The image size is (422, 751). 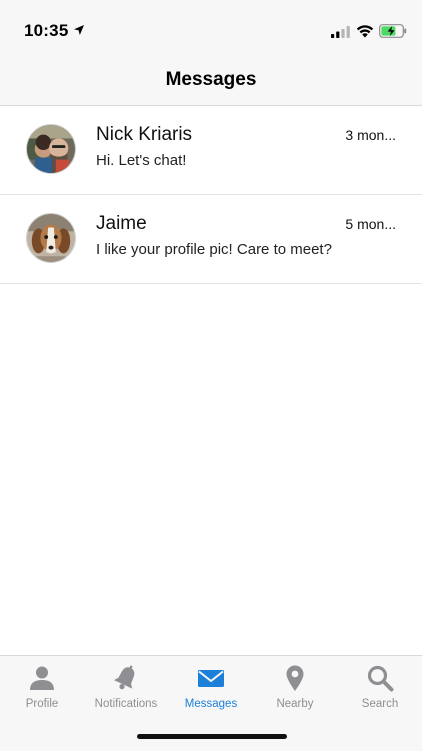 What do you see at coordinates (340, 32) in the screenshot?
I see `cellular-signal-icon` at bounding box center [340, 32].